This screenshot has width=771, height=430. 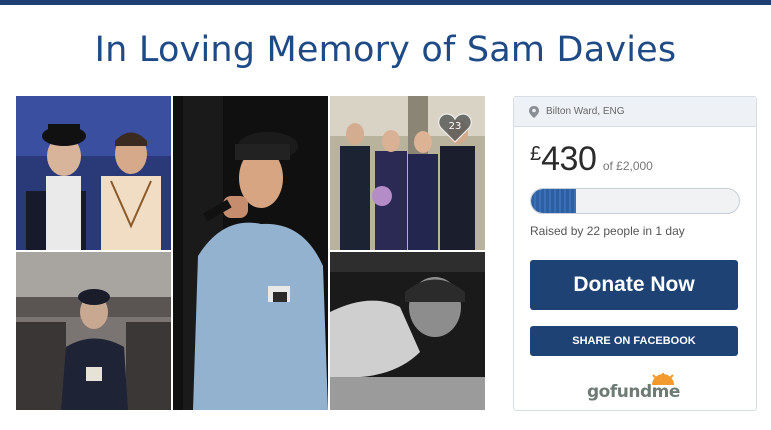 What do you see at coordinates (635, 201) in the screenshot?
I see `progress-bar` at bounding box center [635, 201].